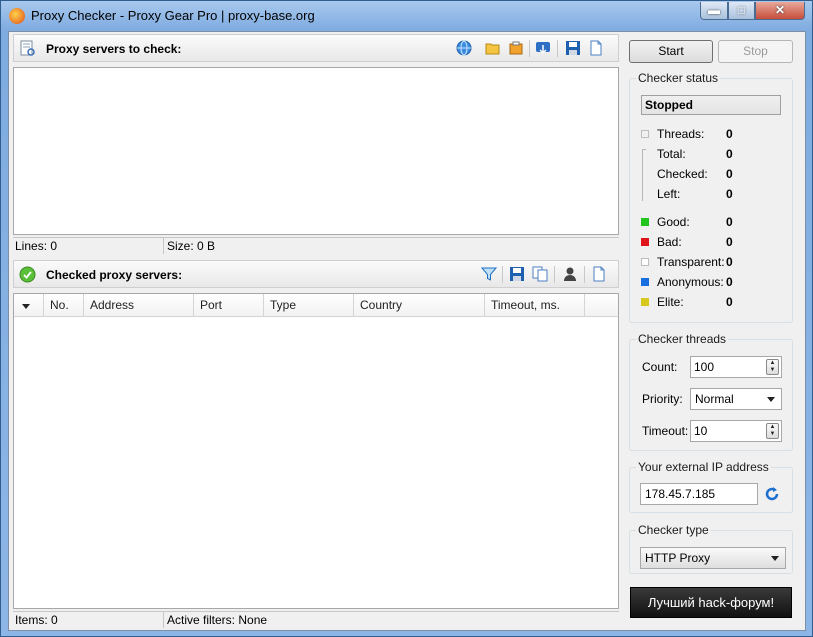 Image resolution: width=813 pixels, height=637 pixels. Describe the element at coordinates (771, 399) in the screenshot. I see `chevron-down-icon` at that location.